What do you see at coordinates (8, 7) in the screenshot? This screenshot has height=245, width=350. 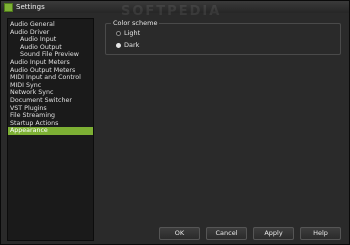 I see `app-icon` at bounding box center [8, 7].